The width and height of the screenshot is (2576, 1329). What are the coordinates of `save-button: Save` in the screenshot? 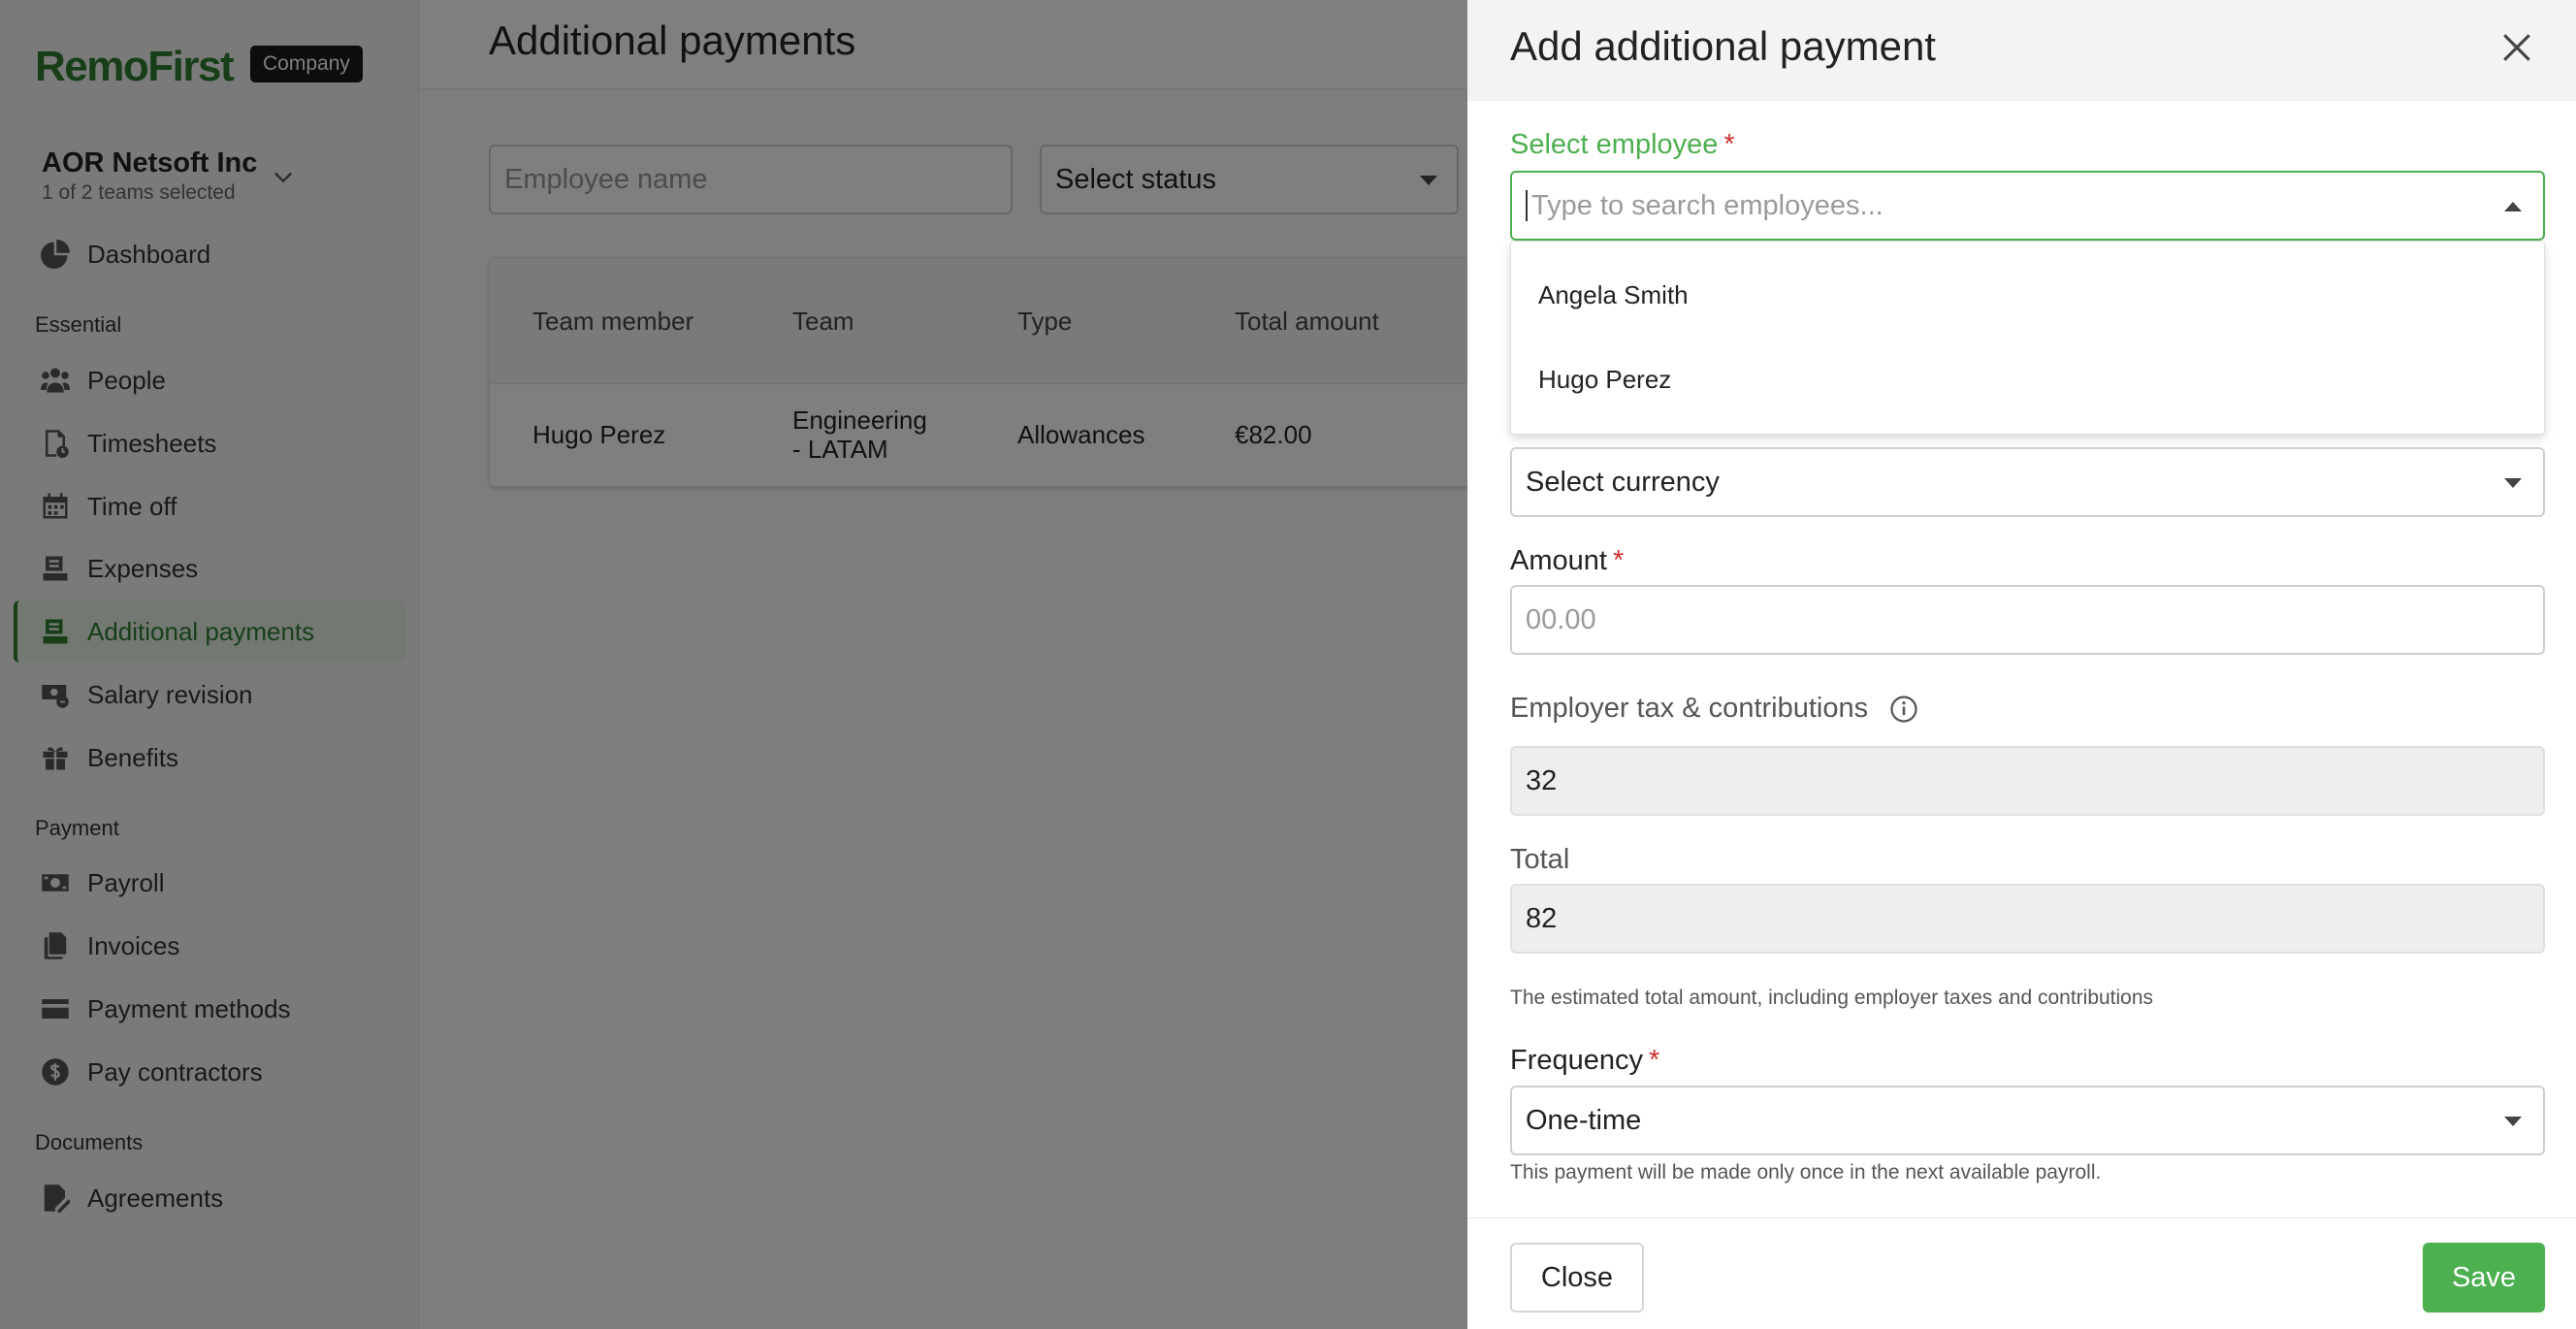 It's located at (2484, 1278).